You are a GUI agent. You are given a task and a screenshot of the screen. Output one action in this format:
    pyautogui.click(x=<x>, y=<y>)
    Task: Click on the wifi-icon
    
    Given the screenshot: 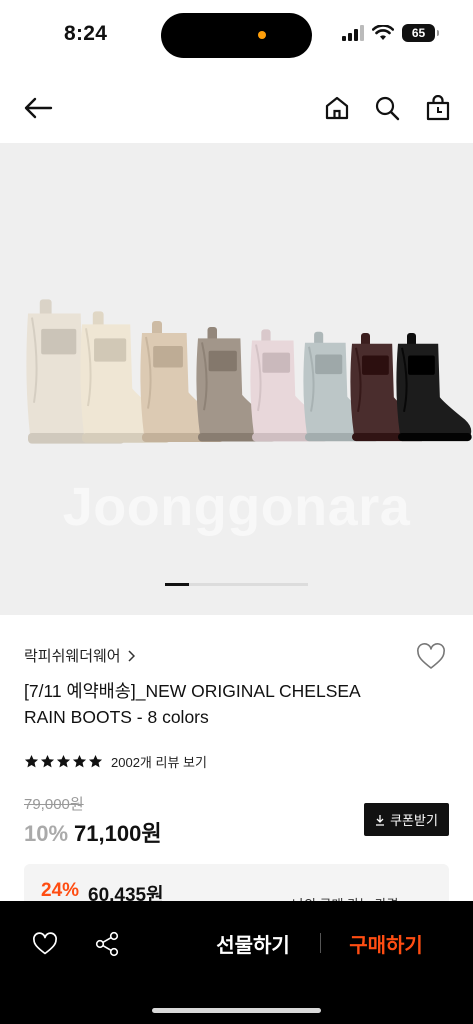 What is the action you would take?
    pyautogui.click(x=383, y=32)
    